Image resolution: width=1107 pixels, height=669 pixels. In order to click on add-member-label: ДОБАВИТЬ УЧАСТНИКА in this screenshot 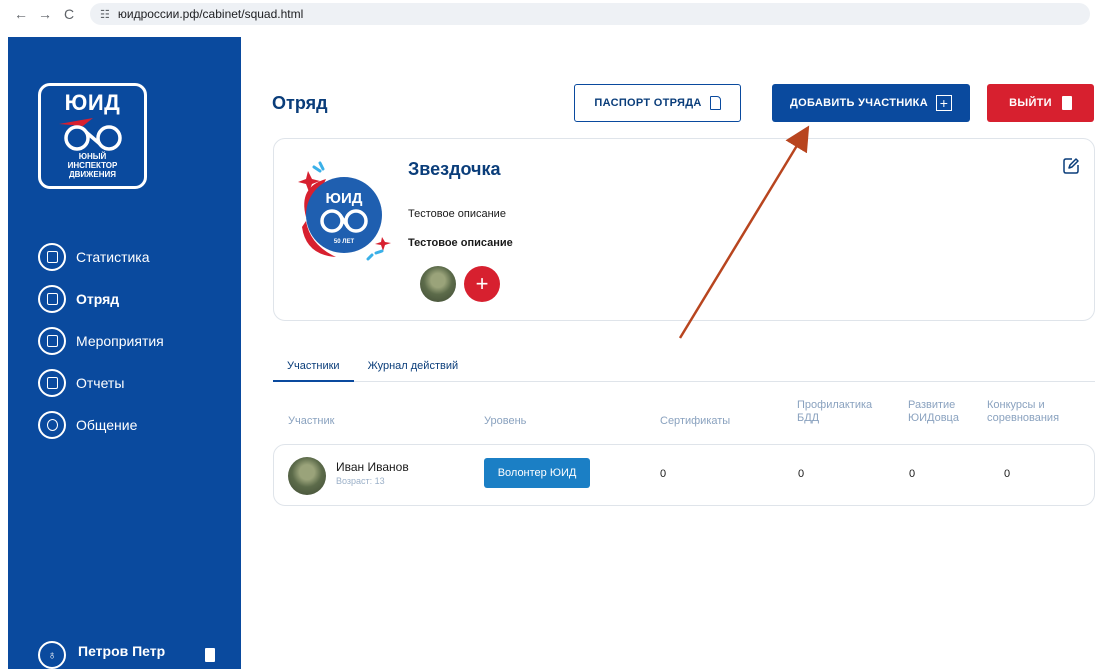, I will do `click(859, 103)`.